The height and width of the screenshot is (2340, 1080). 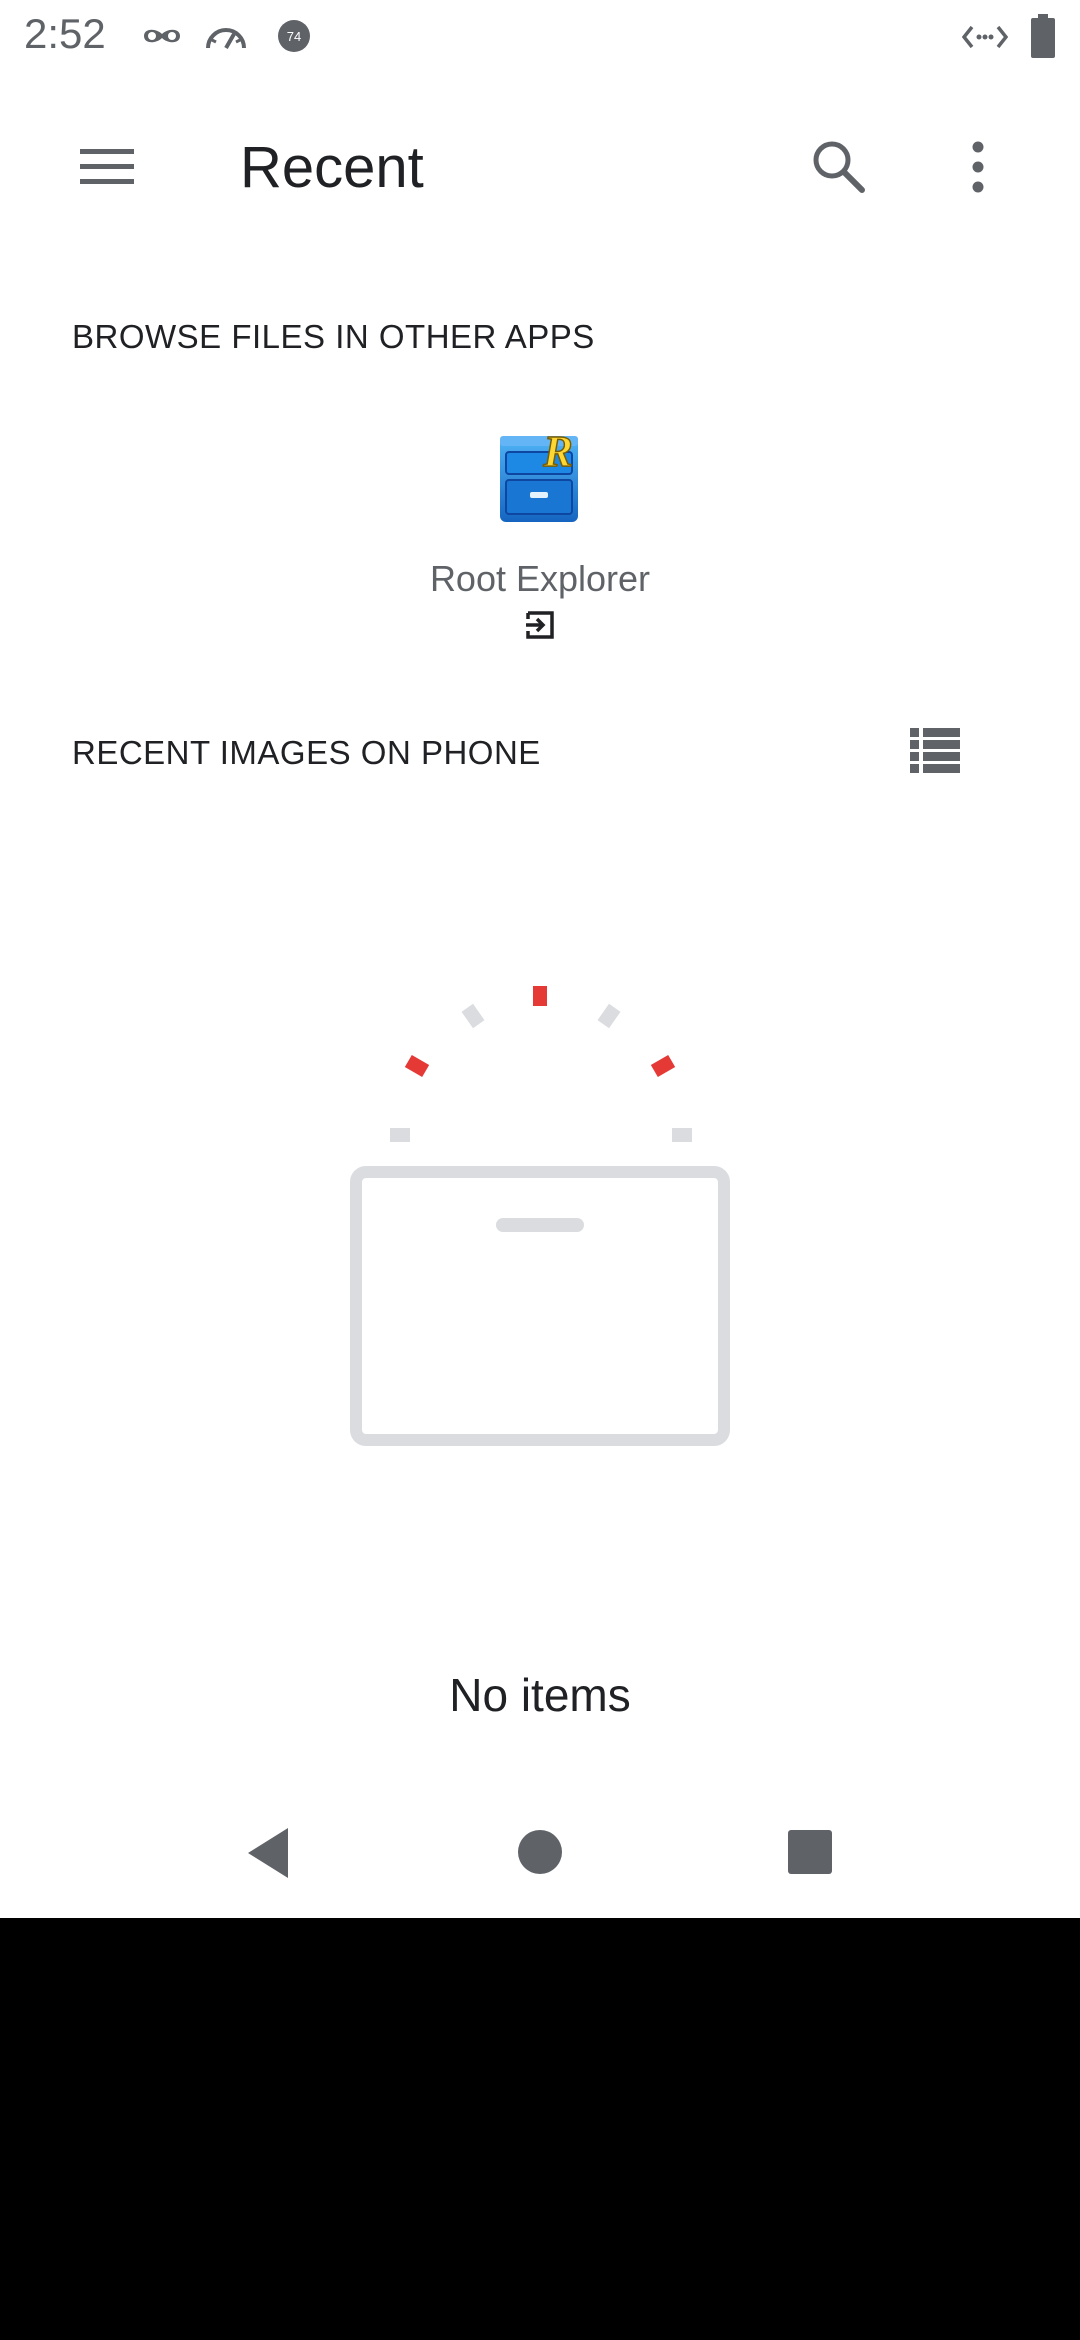 I want to click on top-app-bar: Recent, so click(x=540, y=170).